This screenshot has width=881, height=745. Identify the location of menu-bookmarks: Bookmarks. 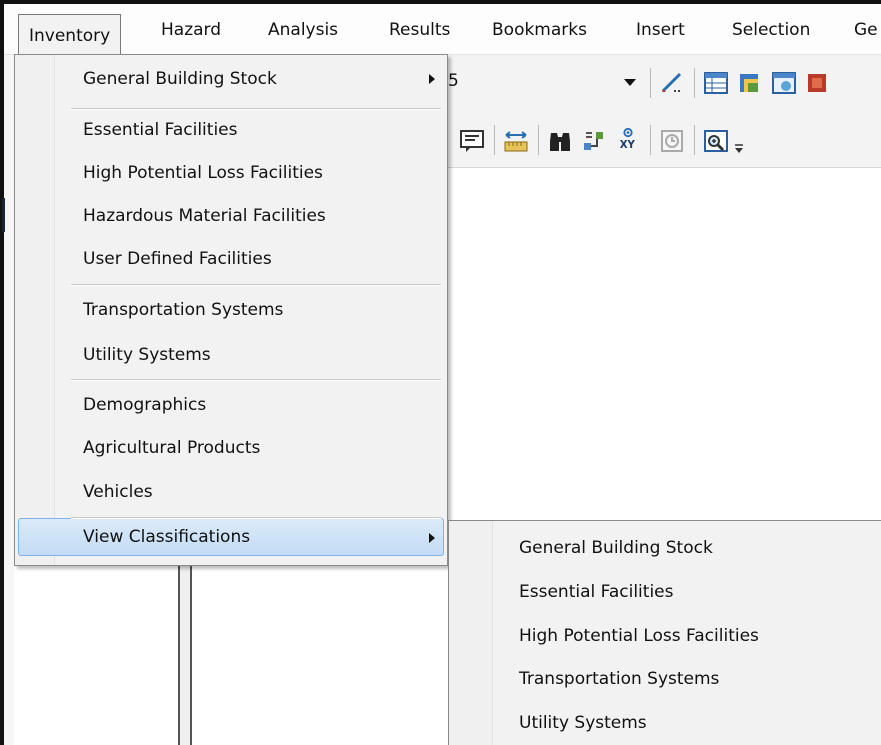
(539, 30).